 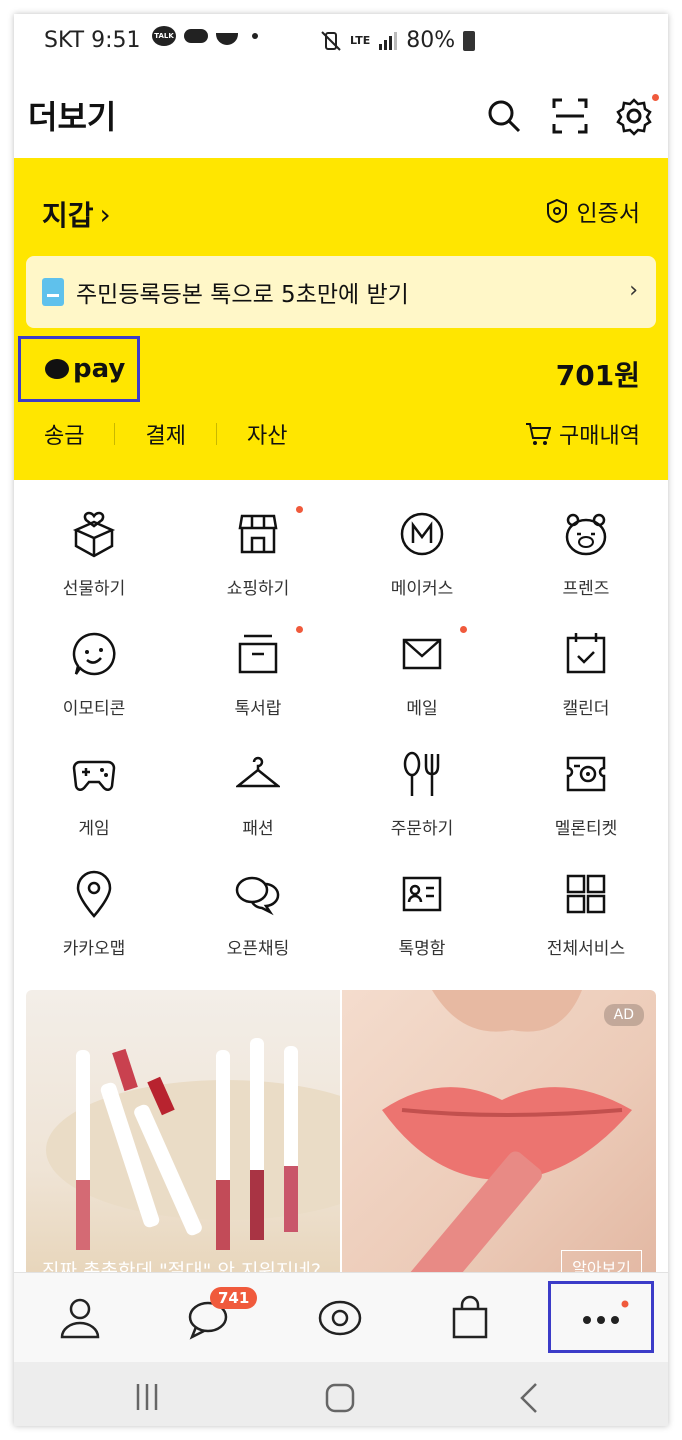 I want to click on speech-bubble-icon, so click(x=57, y=369).